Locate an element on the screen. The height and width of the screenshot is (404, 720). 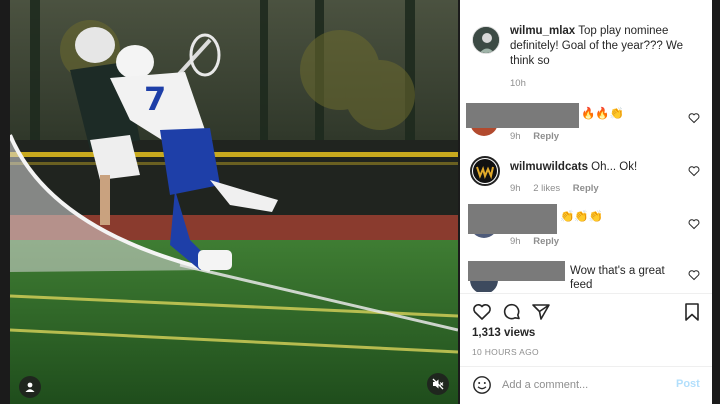
add-comment-bar: Post is located at coordinates (586, 386).